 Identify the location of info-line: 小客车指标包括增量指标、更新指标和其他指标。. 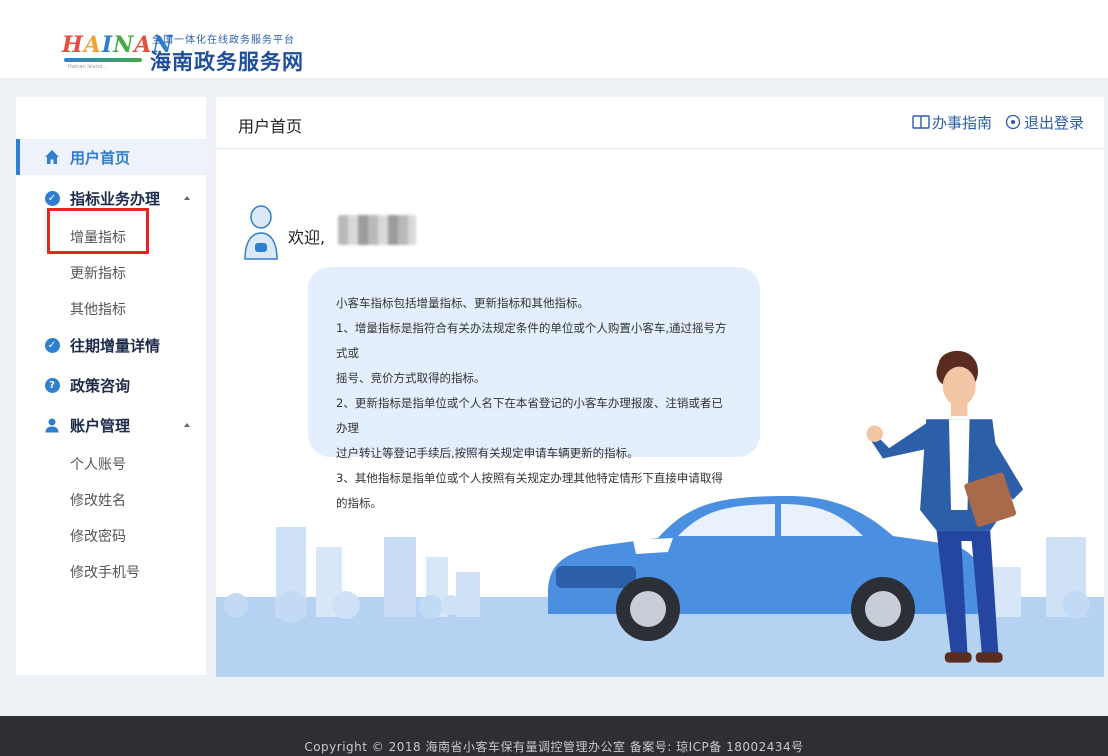
(462, 303).